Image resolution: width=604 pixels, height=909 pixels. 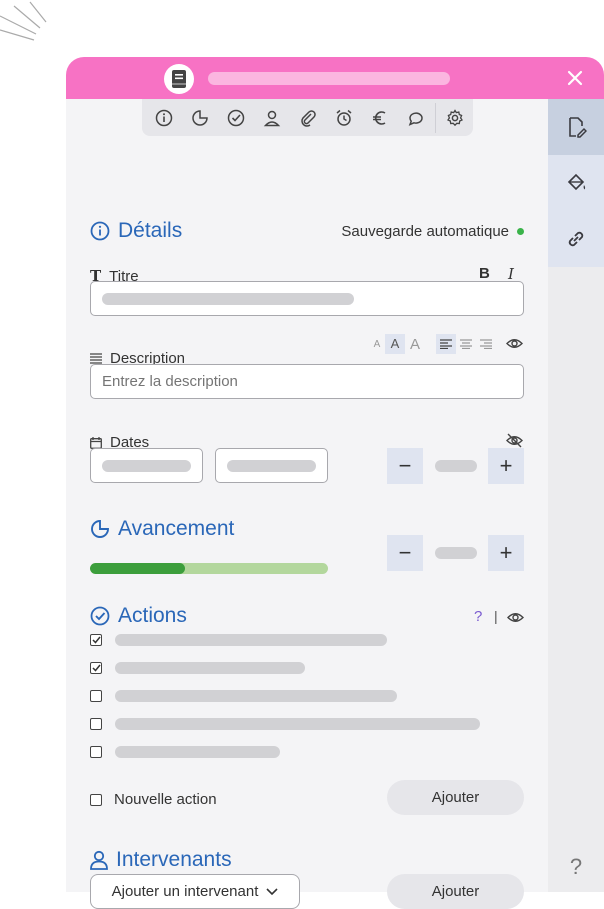 I want to click on progress-section-title: Avancement, so click(x=162, y=529).